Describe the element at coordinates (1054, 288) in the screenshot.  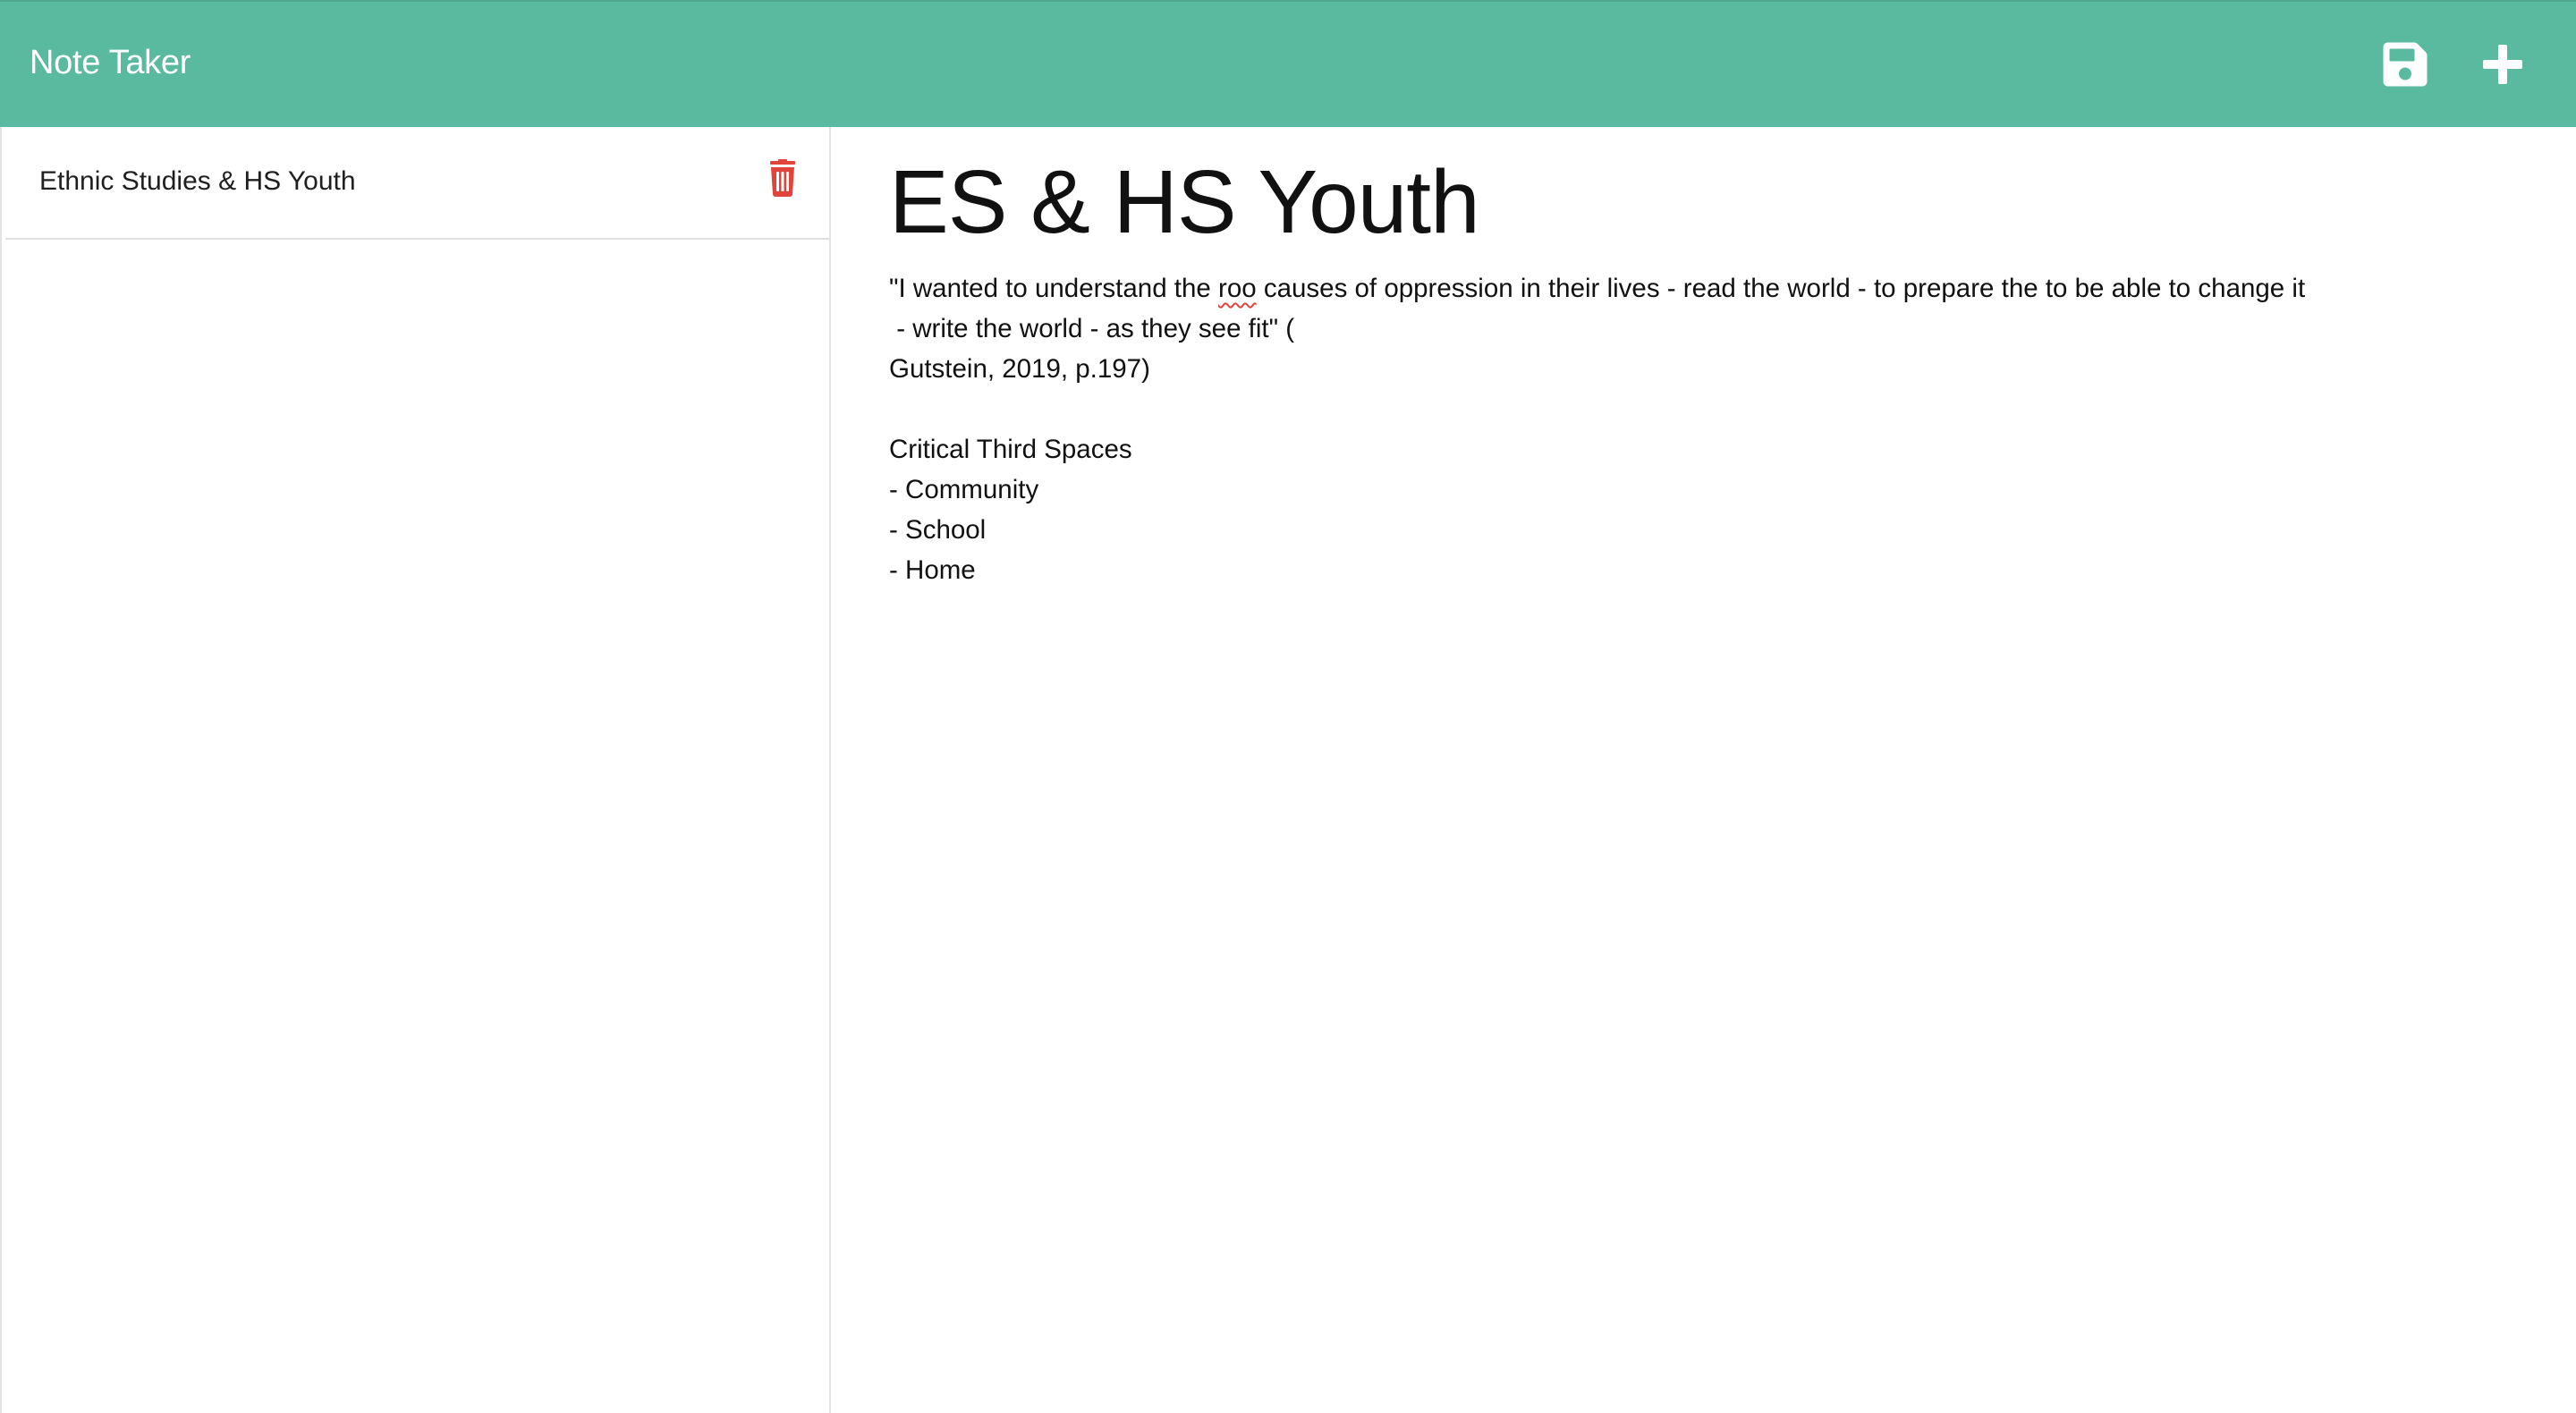
I see `note-text-segment: "I wanted to understand the` at that location.